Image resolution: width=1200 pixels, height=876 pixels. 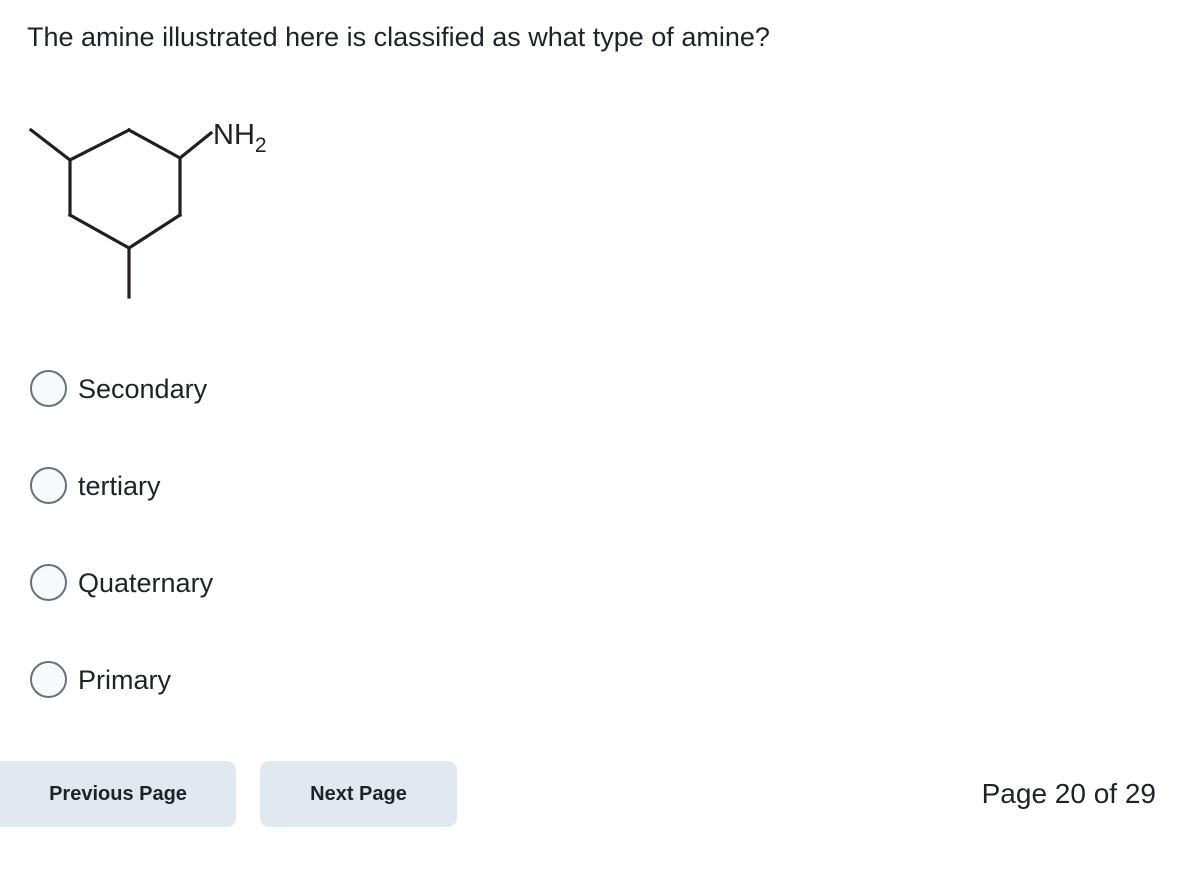 What do you see at coordinates (154, 144) in the screenshot?
I see `ring-bond-top-right` at bounding box center [154, 144].